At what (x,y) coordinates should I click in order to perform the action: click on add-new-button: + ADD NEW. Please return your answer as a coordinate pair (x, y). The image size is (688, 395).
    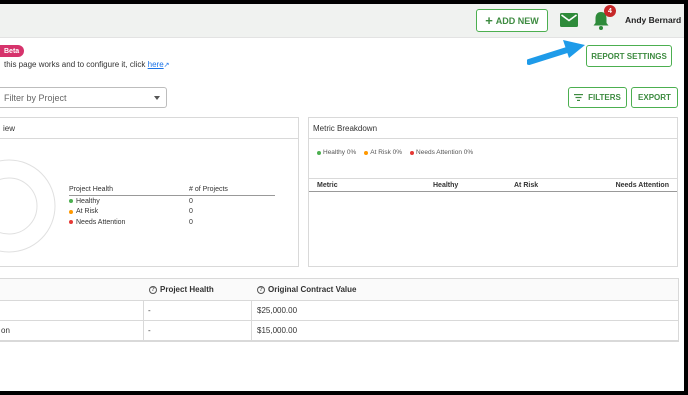
    Looking at the image, I should click on (512, 20).